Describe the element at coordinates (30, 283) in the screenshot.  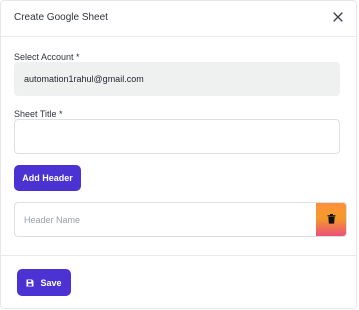
I see `floppy-disk-icon` at that location.